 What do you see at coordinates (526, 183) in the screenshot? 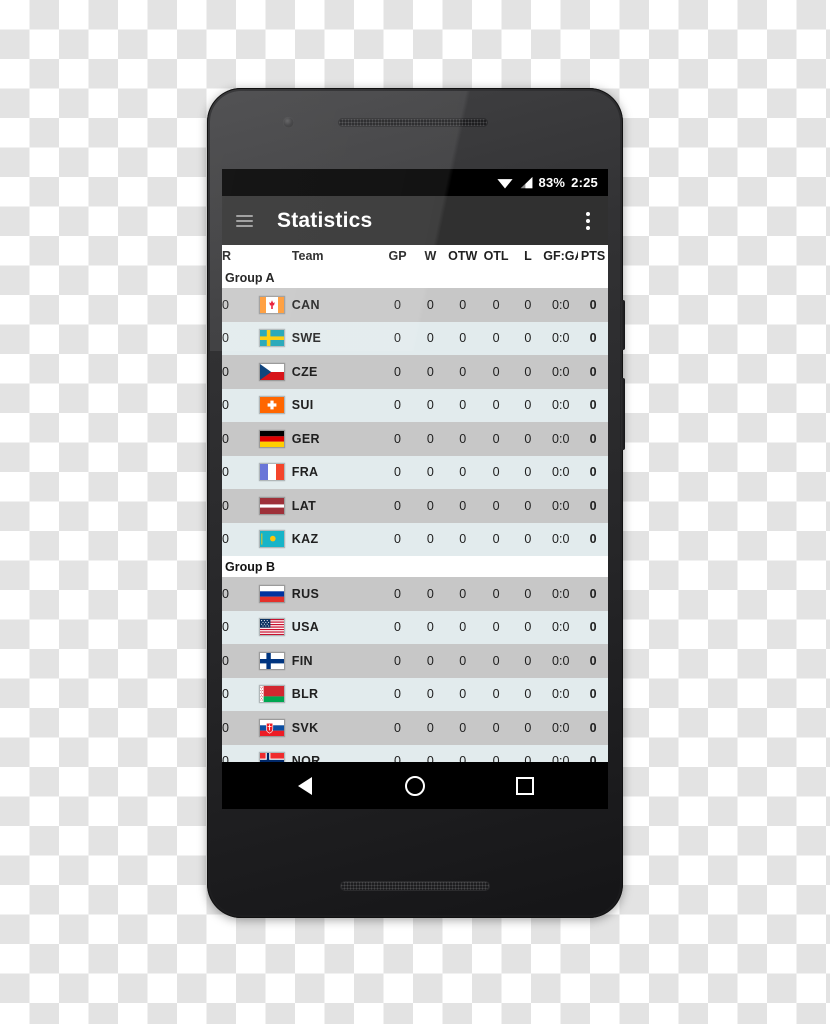
I see `signal-bars-icon` at bounding box center [526, 183].